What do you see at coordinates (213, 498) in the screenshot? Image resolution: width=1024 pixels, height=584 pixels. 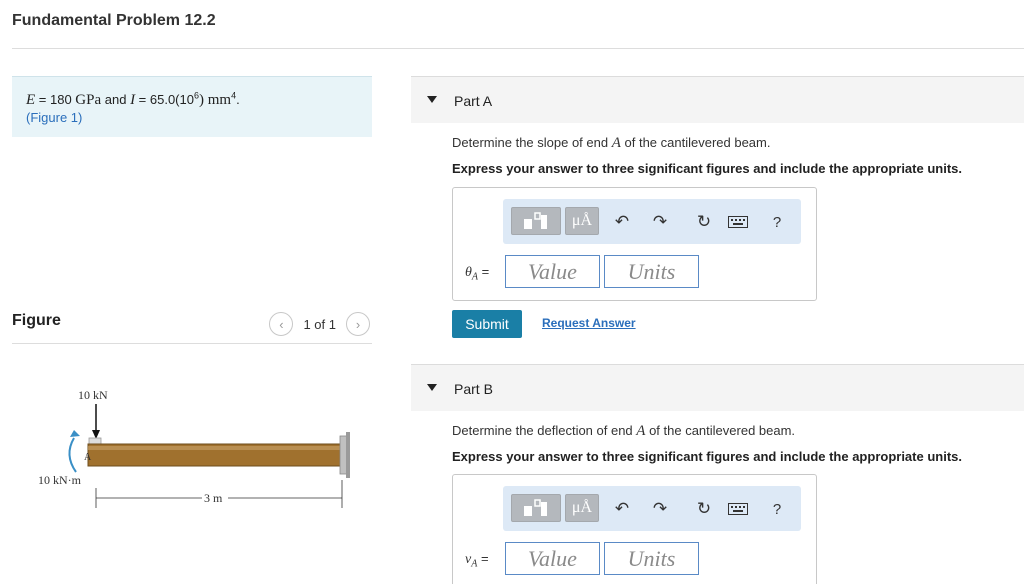 I see `length-label: 3 m` at bounding box center [213, 498].